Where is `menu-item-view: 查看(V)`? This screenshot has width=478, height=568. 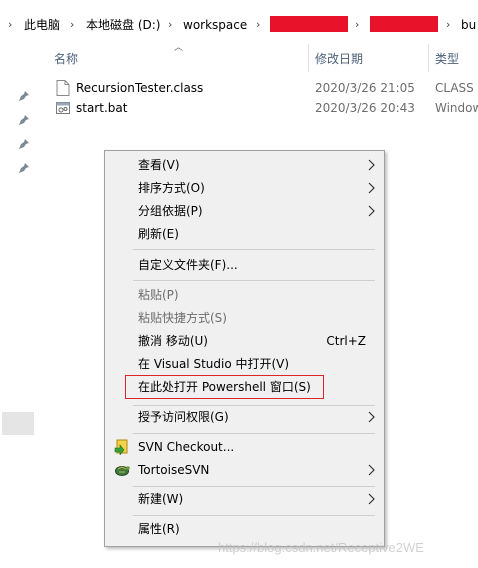
menu-item-view: 查看(V) is located at coordinates (244, 165).